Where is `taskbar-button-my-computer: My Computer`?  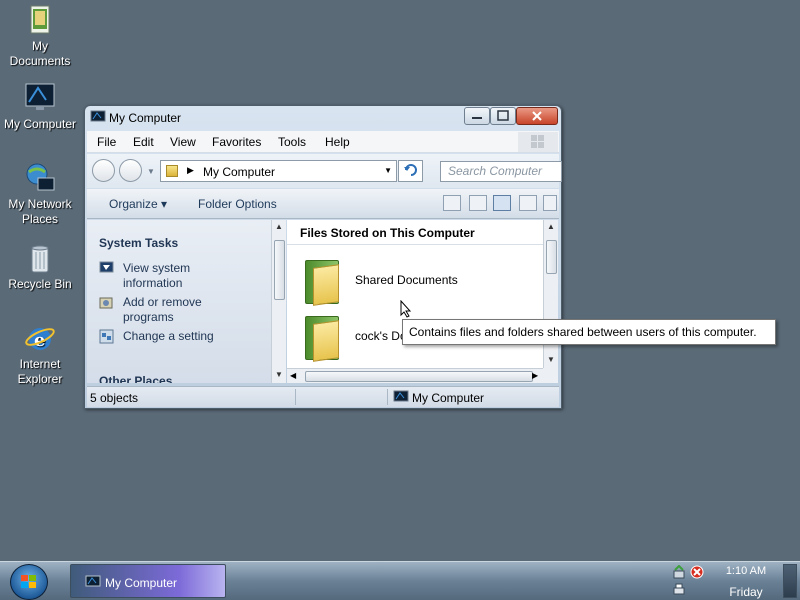
taskbar-button-my-computer: My Computer is located at coordinates (148, 581).